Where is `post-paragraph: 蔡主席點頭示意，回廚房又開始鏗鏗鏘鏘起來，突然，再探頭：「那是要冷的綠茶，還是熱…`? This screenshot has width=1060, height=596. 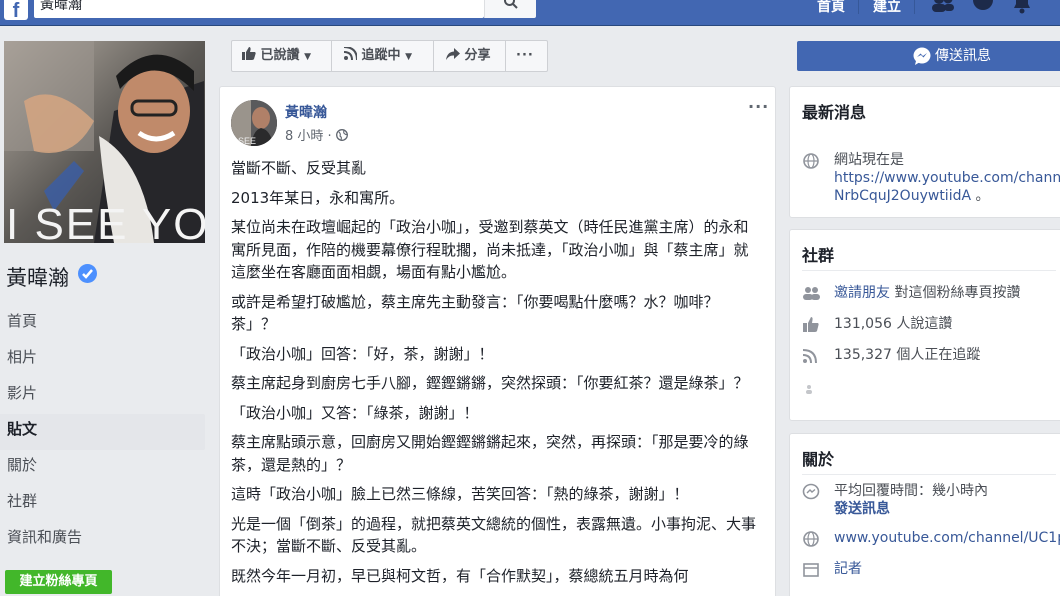 post-paragraph: 蔡主席點頭示意，回廚房又開始鏗鏗鏘鏘起來，突然，再探頭：「那是要冷的綠茶，還是熱… is located at coordinates (490, 453).